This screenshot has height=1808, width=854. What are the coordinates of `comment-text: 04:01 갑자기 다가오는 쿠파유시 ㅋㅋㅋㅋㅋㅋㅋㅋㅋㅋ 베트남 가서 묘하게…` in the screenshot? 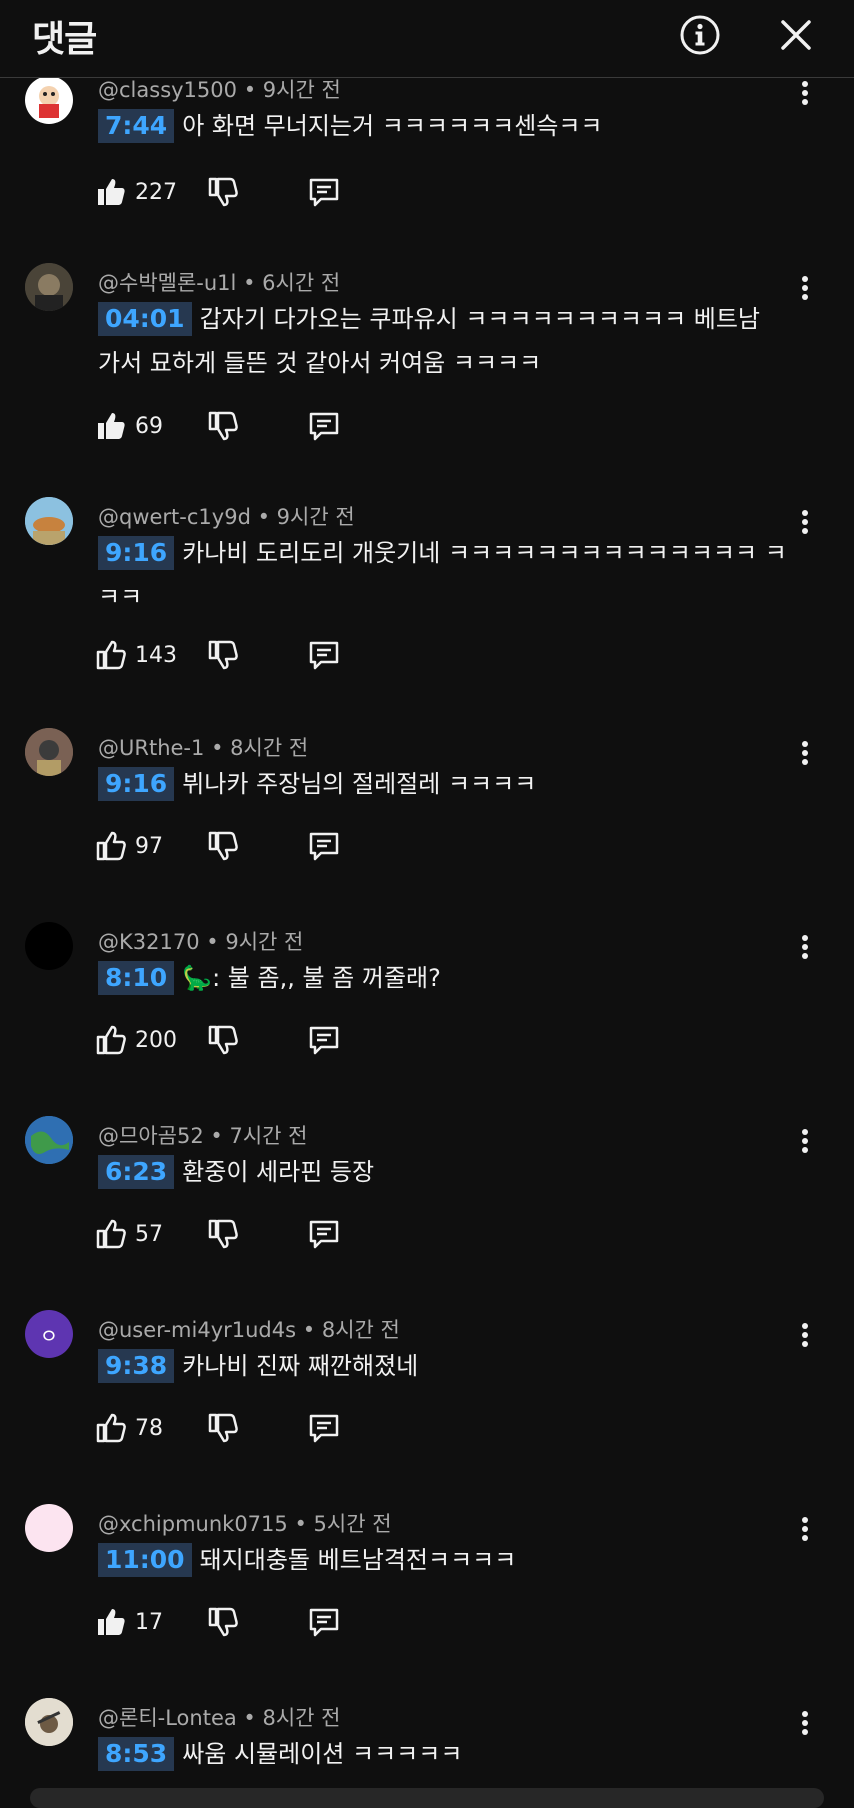 It's located at (443, 341).